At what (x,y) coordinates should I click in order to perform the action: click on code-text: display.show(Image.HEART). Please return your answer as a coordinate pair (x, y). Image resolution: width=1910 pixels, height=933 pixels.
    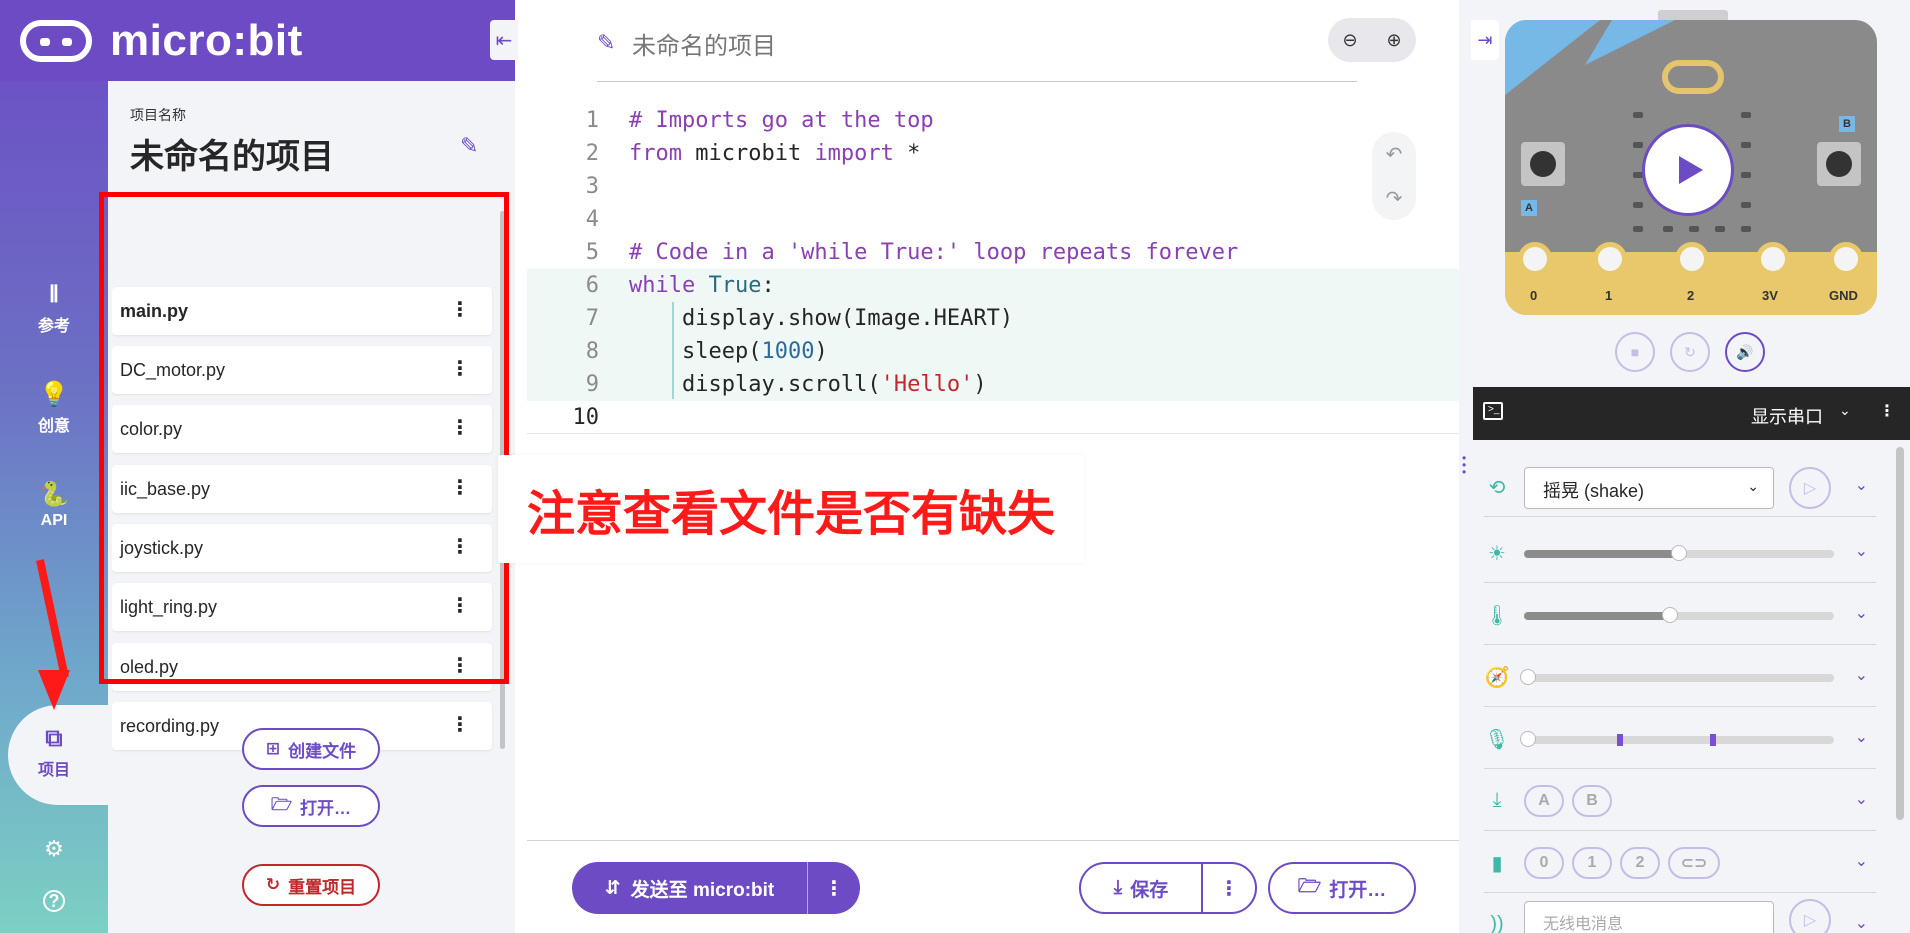
    Looking at the image, I should click on (821, 318).